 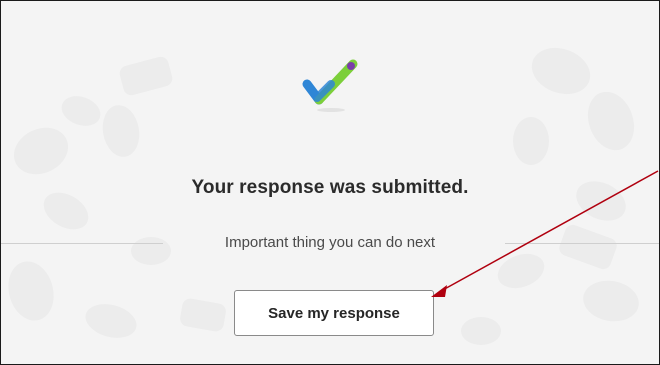 I want to click on divider-line-right, so click(x=582, y=243).